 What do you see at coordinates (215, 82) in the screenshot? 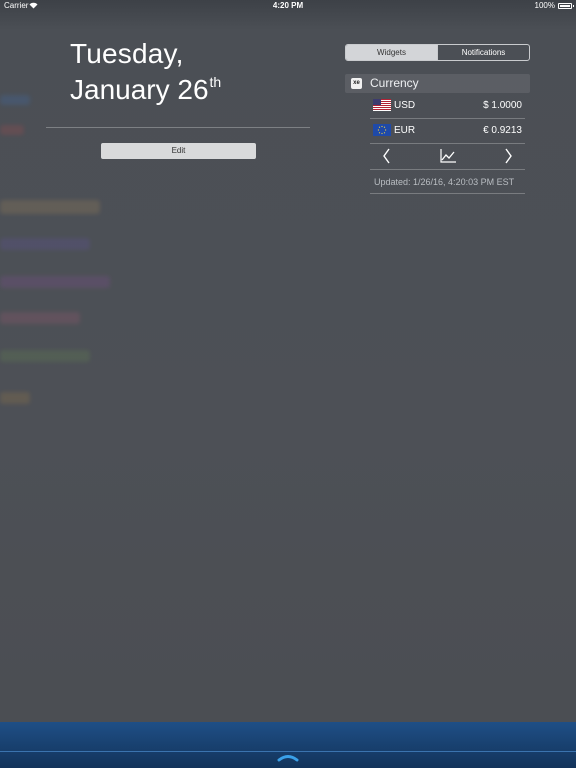
I see `date-ordinal: th` at bounding box center [215, 82].